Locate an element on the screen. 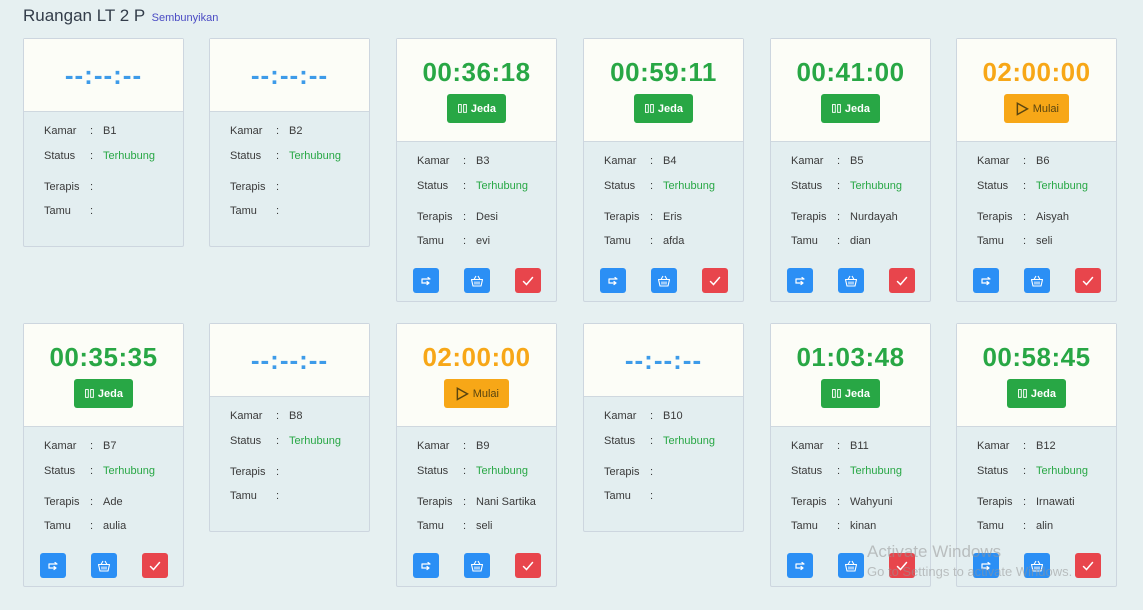 This screenshot has height=610, width=1143. terapis-row: Terapis : Irnawati is located at coordinates (1046, 502).